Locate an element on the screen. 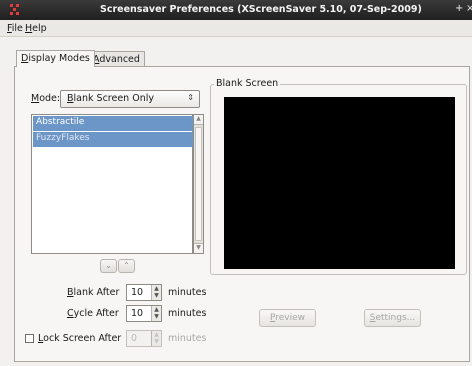 The width and height of the screenshot is (472, 366). lock-screen-unit: minutes is located at coordinates (187, 338).